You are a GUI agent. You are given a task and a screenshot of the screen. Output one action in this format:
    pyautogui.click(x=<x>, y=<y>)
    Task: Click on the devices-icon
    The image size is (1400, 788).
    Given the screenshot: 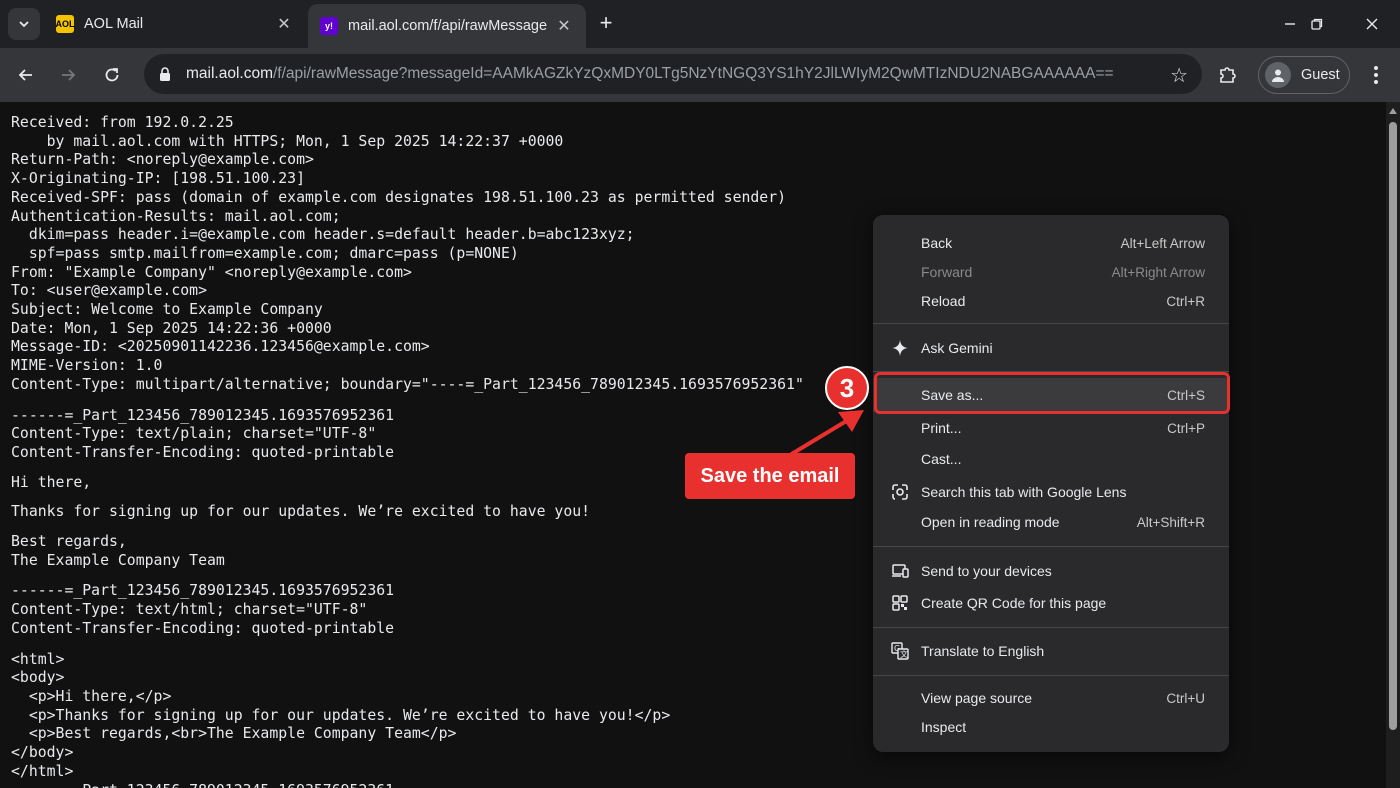 What is the action you would take?
    pyautogui.click(x=900, y=571)
    